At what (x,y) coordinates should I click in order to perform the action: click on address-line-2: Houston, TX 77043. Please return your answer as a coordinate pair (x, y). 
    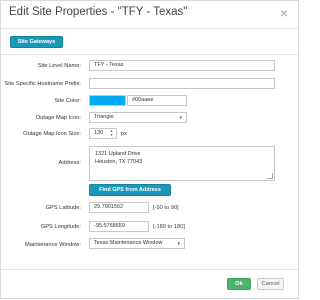
    Looking at the image, I should click on (119, 162).